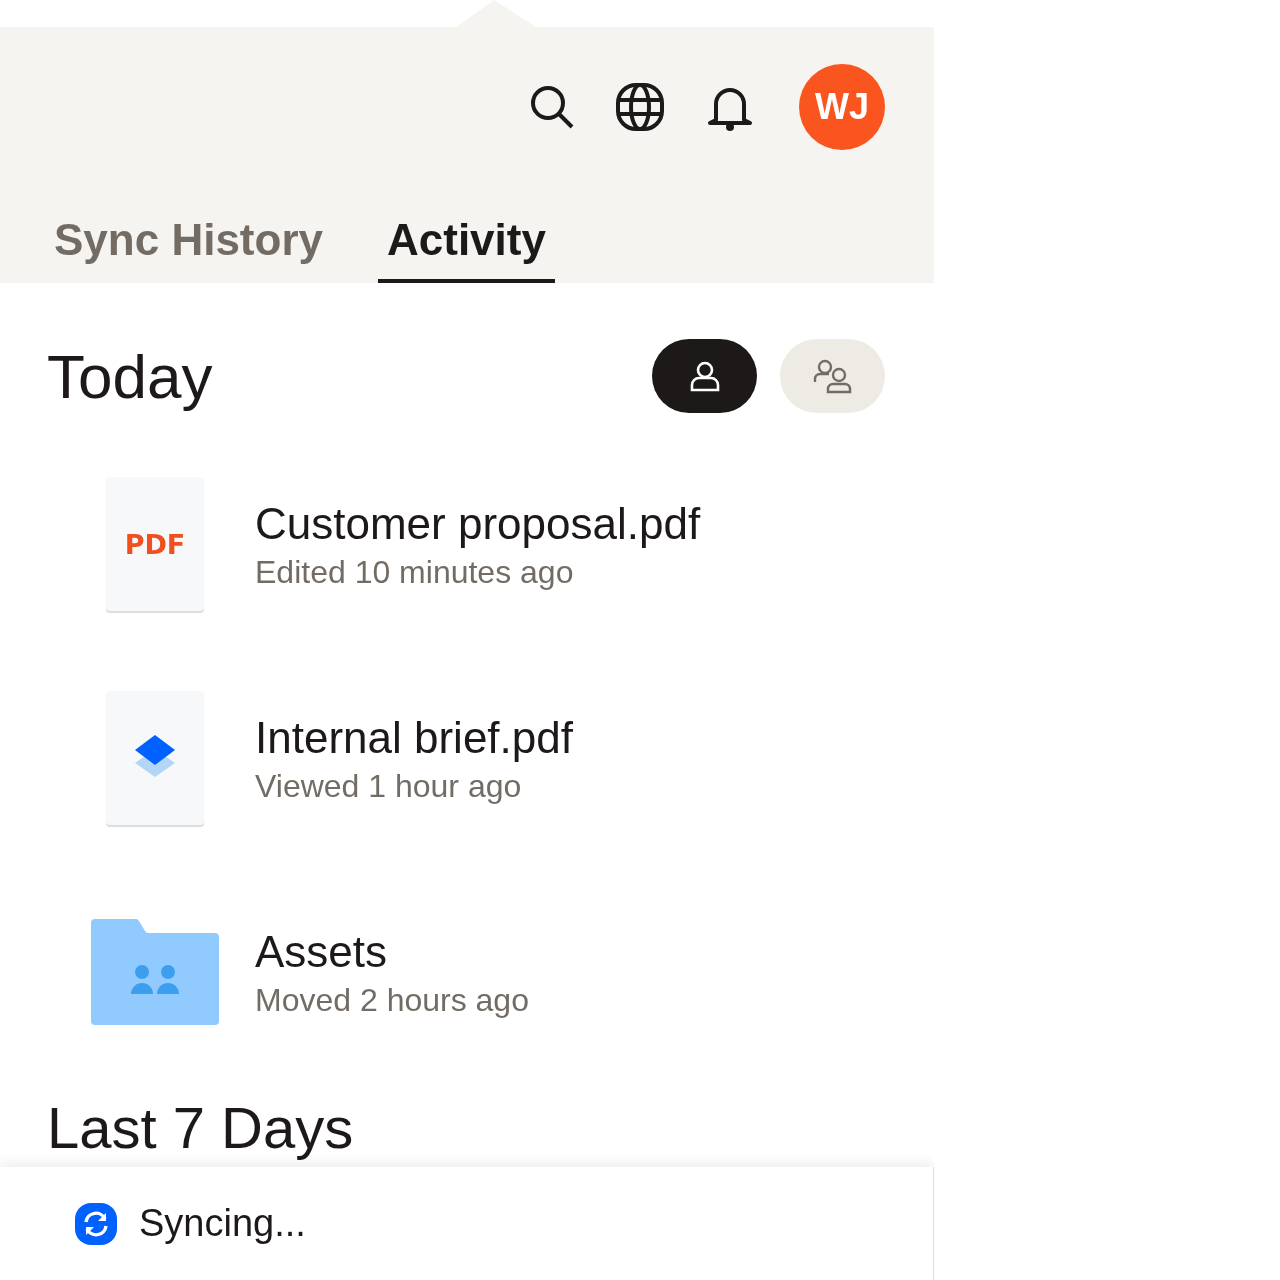 The height and width of the screenshot is (1280, 1280). What do you see at coordinates (96, 1223) in the screenshot?
I see `sync-icon` at bounding box center [96, 1223].